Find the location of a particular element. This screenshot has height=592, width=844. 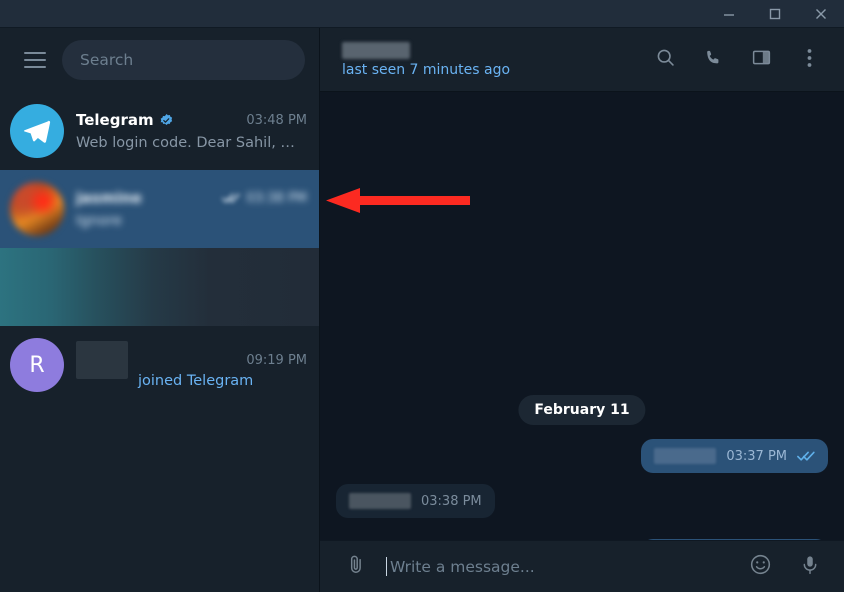

title-bar is located at coordinates (422, 14).